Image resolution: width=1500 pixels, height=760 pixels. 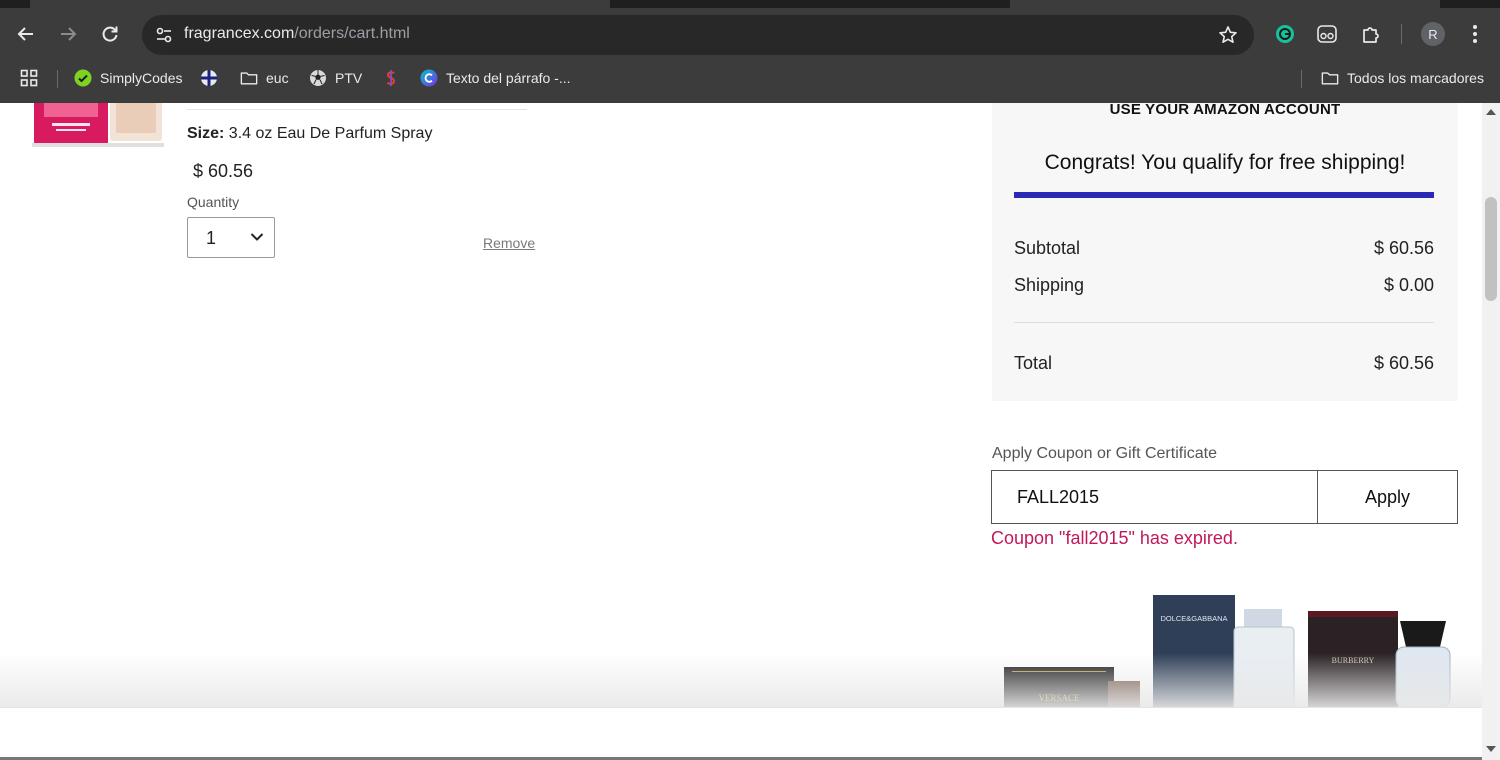 What do you see at coordinates (1193, 618) in the screenshot?
I see `promo-brand-dg: DOLCE&GABBANA` at bounding box center [1193, 618].